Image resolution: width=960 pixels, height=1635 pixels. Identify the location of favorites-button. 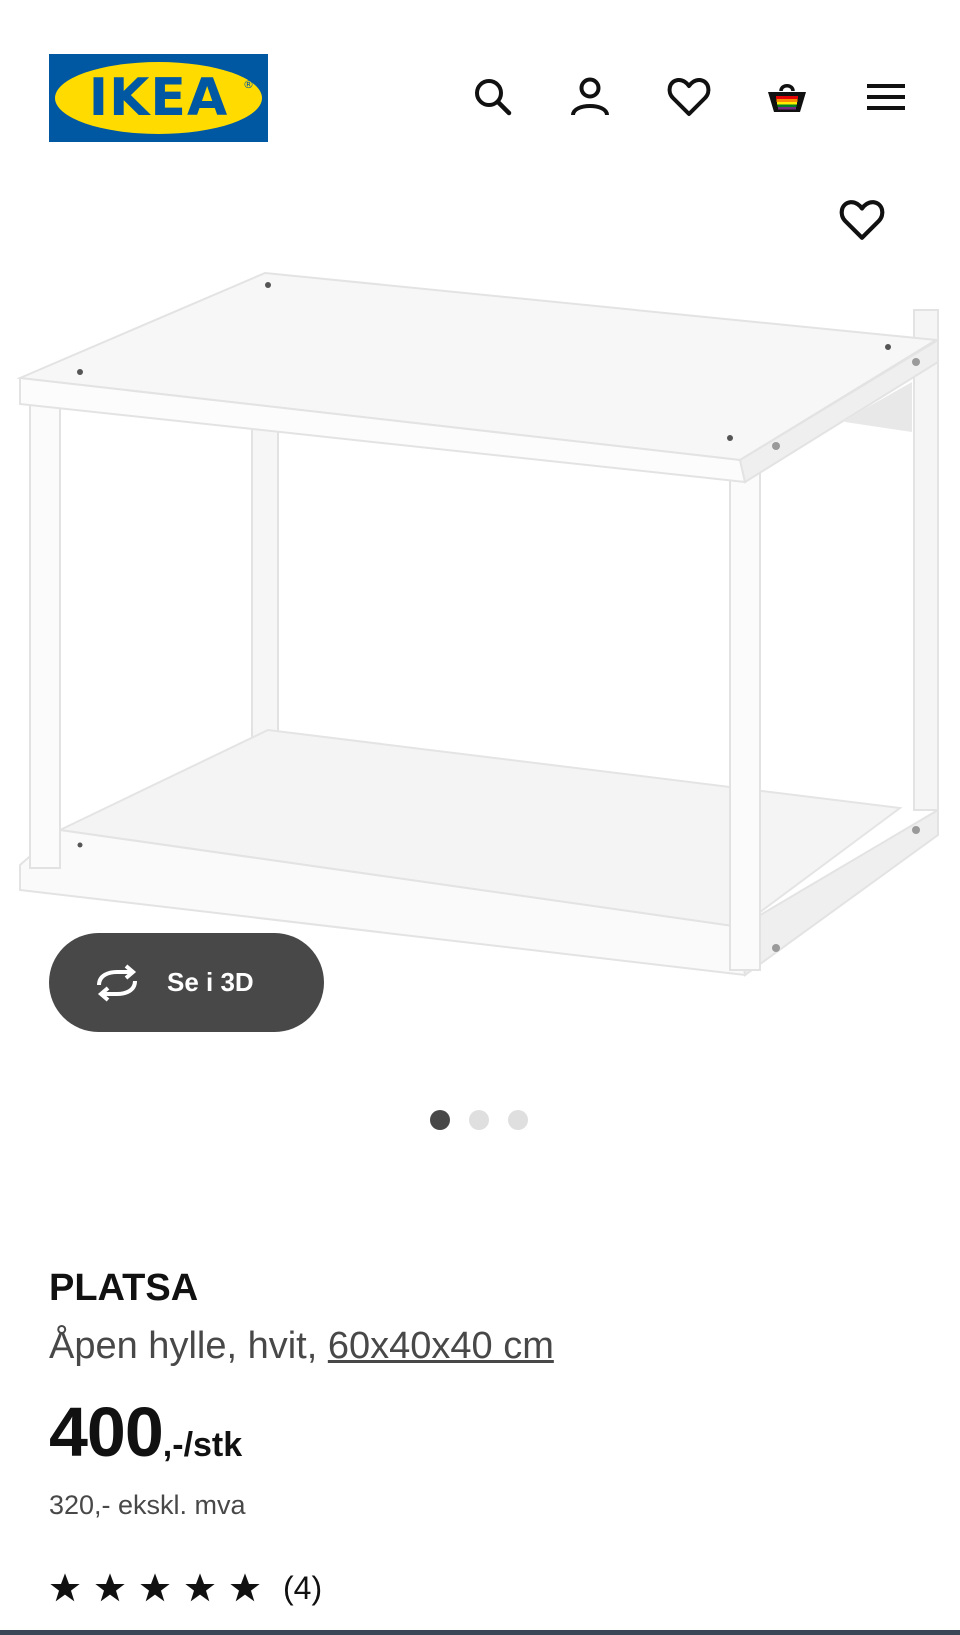
(689, 97).